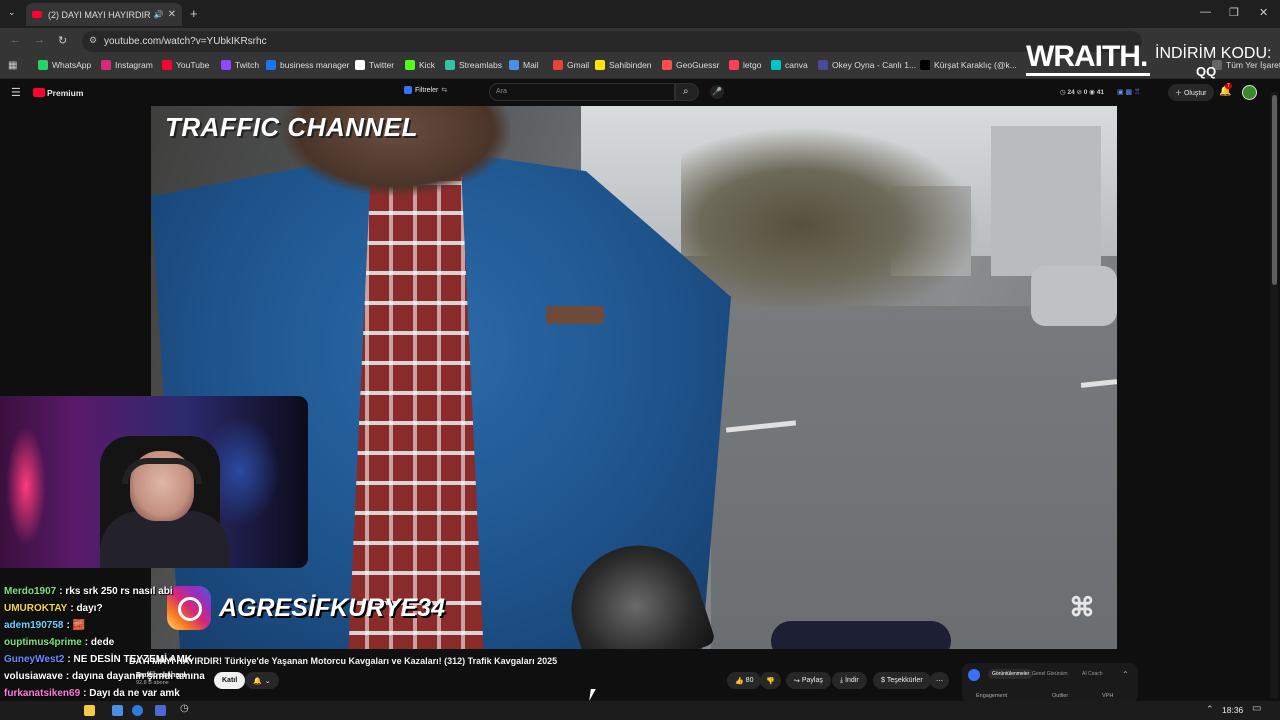 The height and width of the screenshot is (720, 1280). Describe the element at coordinates (1088, 74) in the screenshot. I see `sponsor-underline` at that location.